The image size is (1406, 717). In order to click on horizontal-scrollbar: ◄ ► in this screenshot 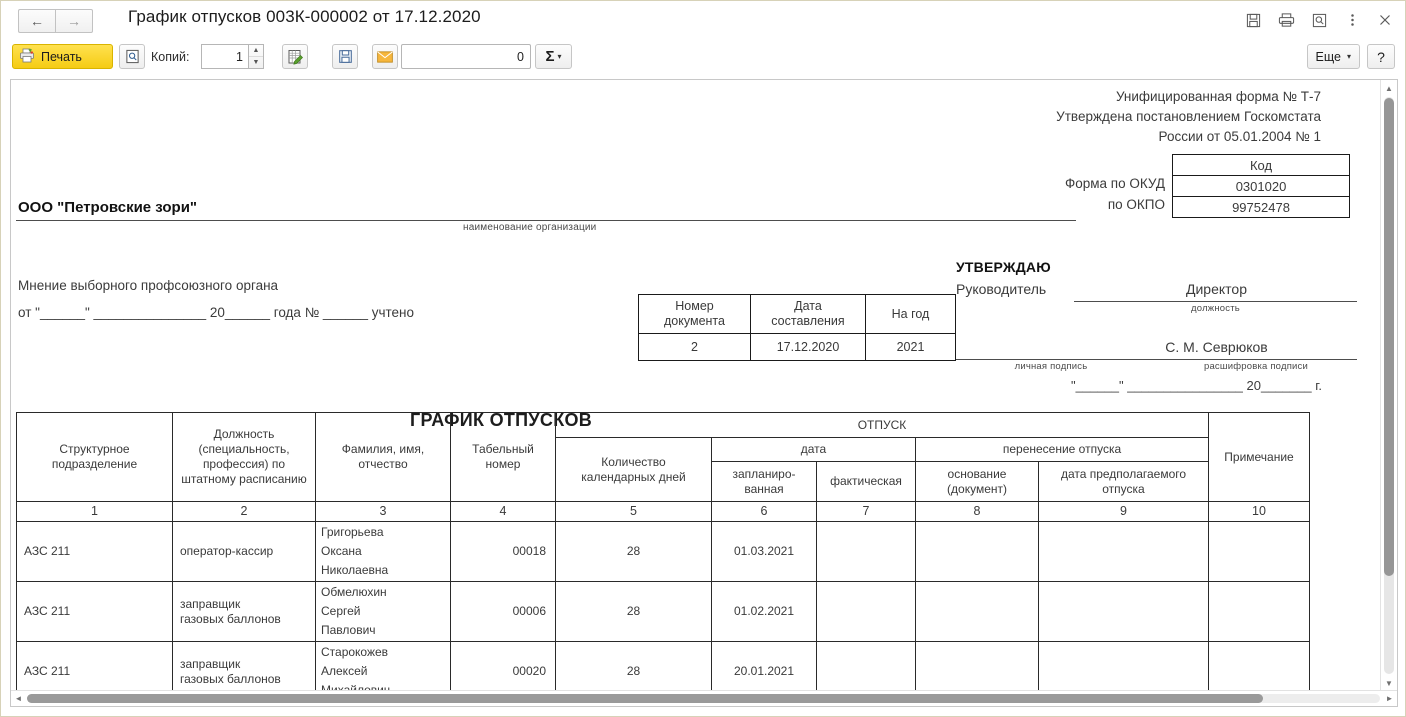, I will do `click(704, 698)`.